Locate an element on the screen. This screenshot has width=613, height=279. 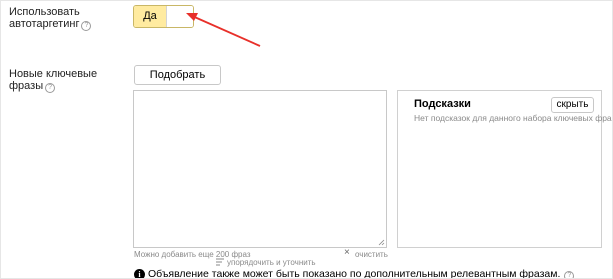
autotargeting-label-line1: Использовать is located at coordinates (44, 12).